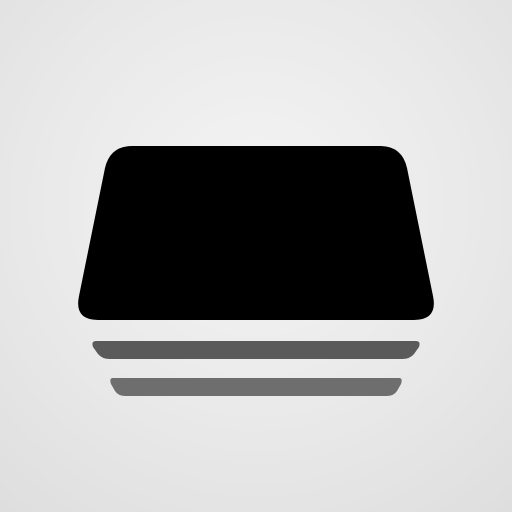 Image resolution: width=512 pixels, height=512 pixels. Describe the element at coordinates (256, 387) in the screenshot. I see `card-layer-back` at that location.